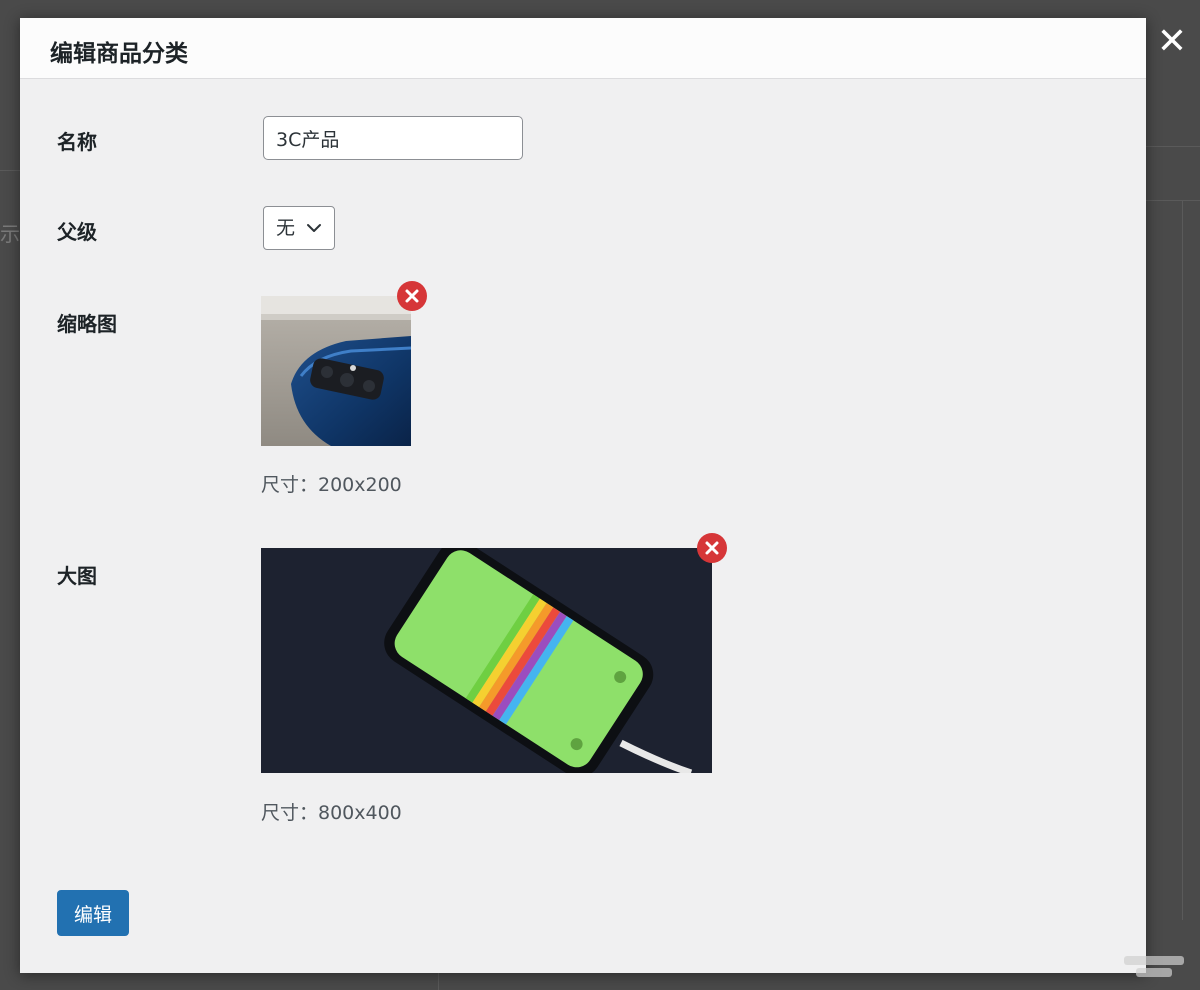 This screenshot has width=1200, height=990. I want to click on modal-title: 编辑商品分类, so click(119, 54).